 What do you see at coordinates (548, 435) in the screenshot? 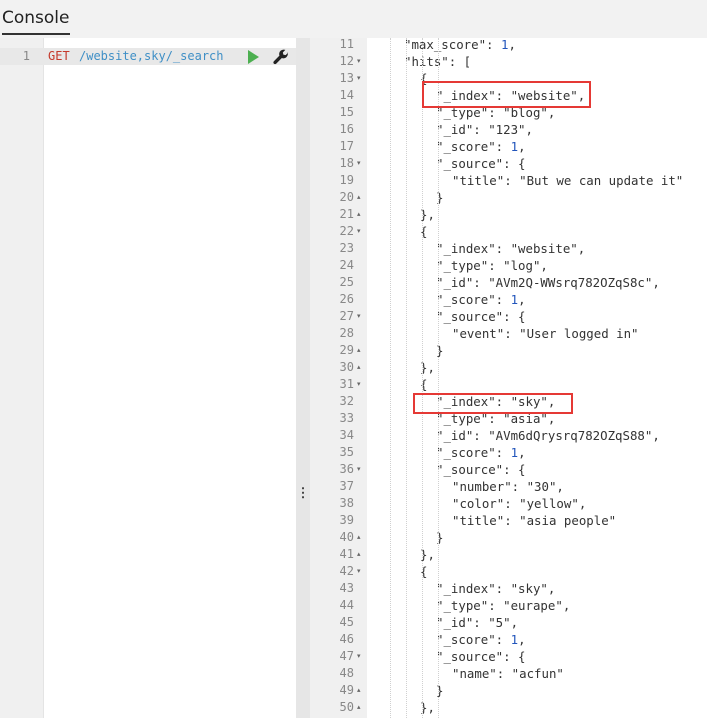
I see `response-line-text: "_id": "AVm6dQrysrq782OZqS88",` at bounding box center [548, 435].